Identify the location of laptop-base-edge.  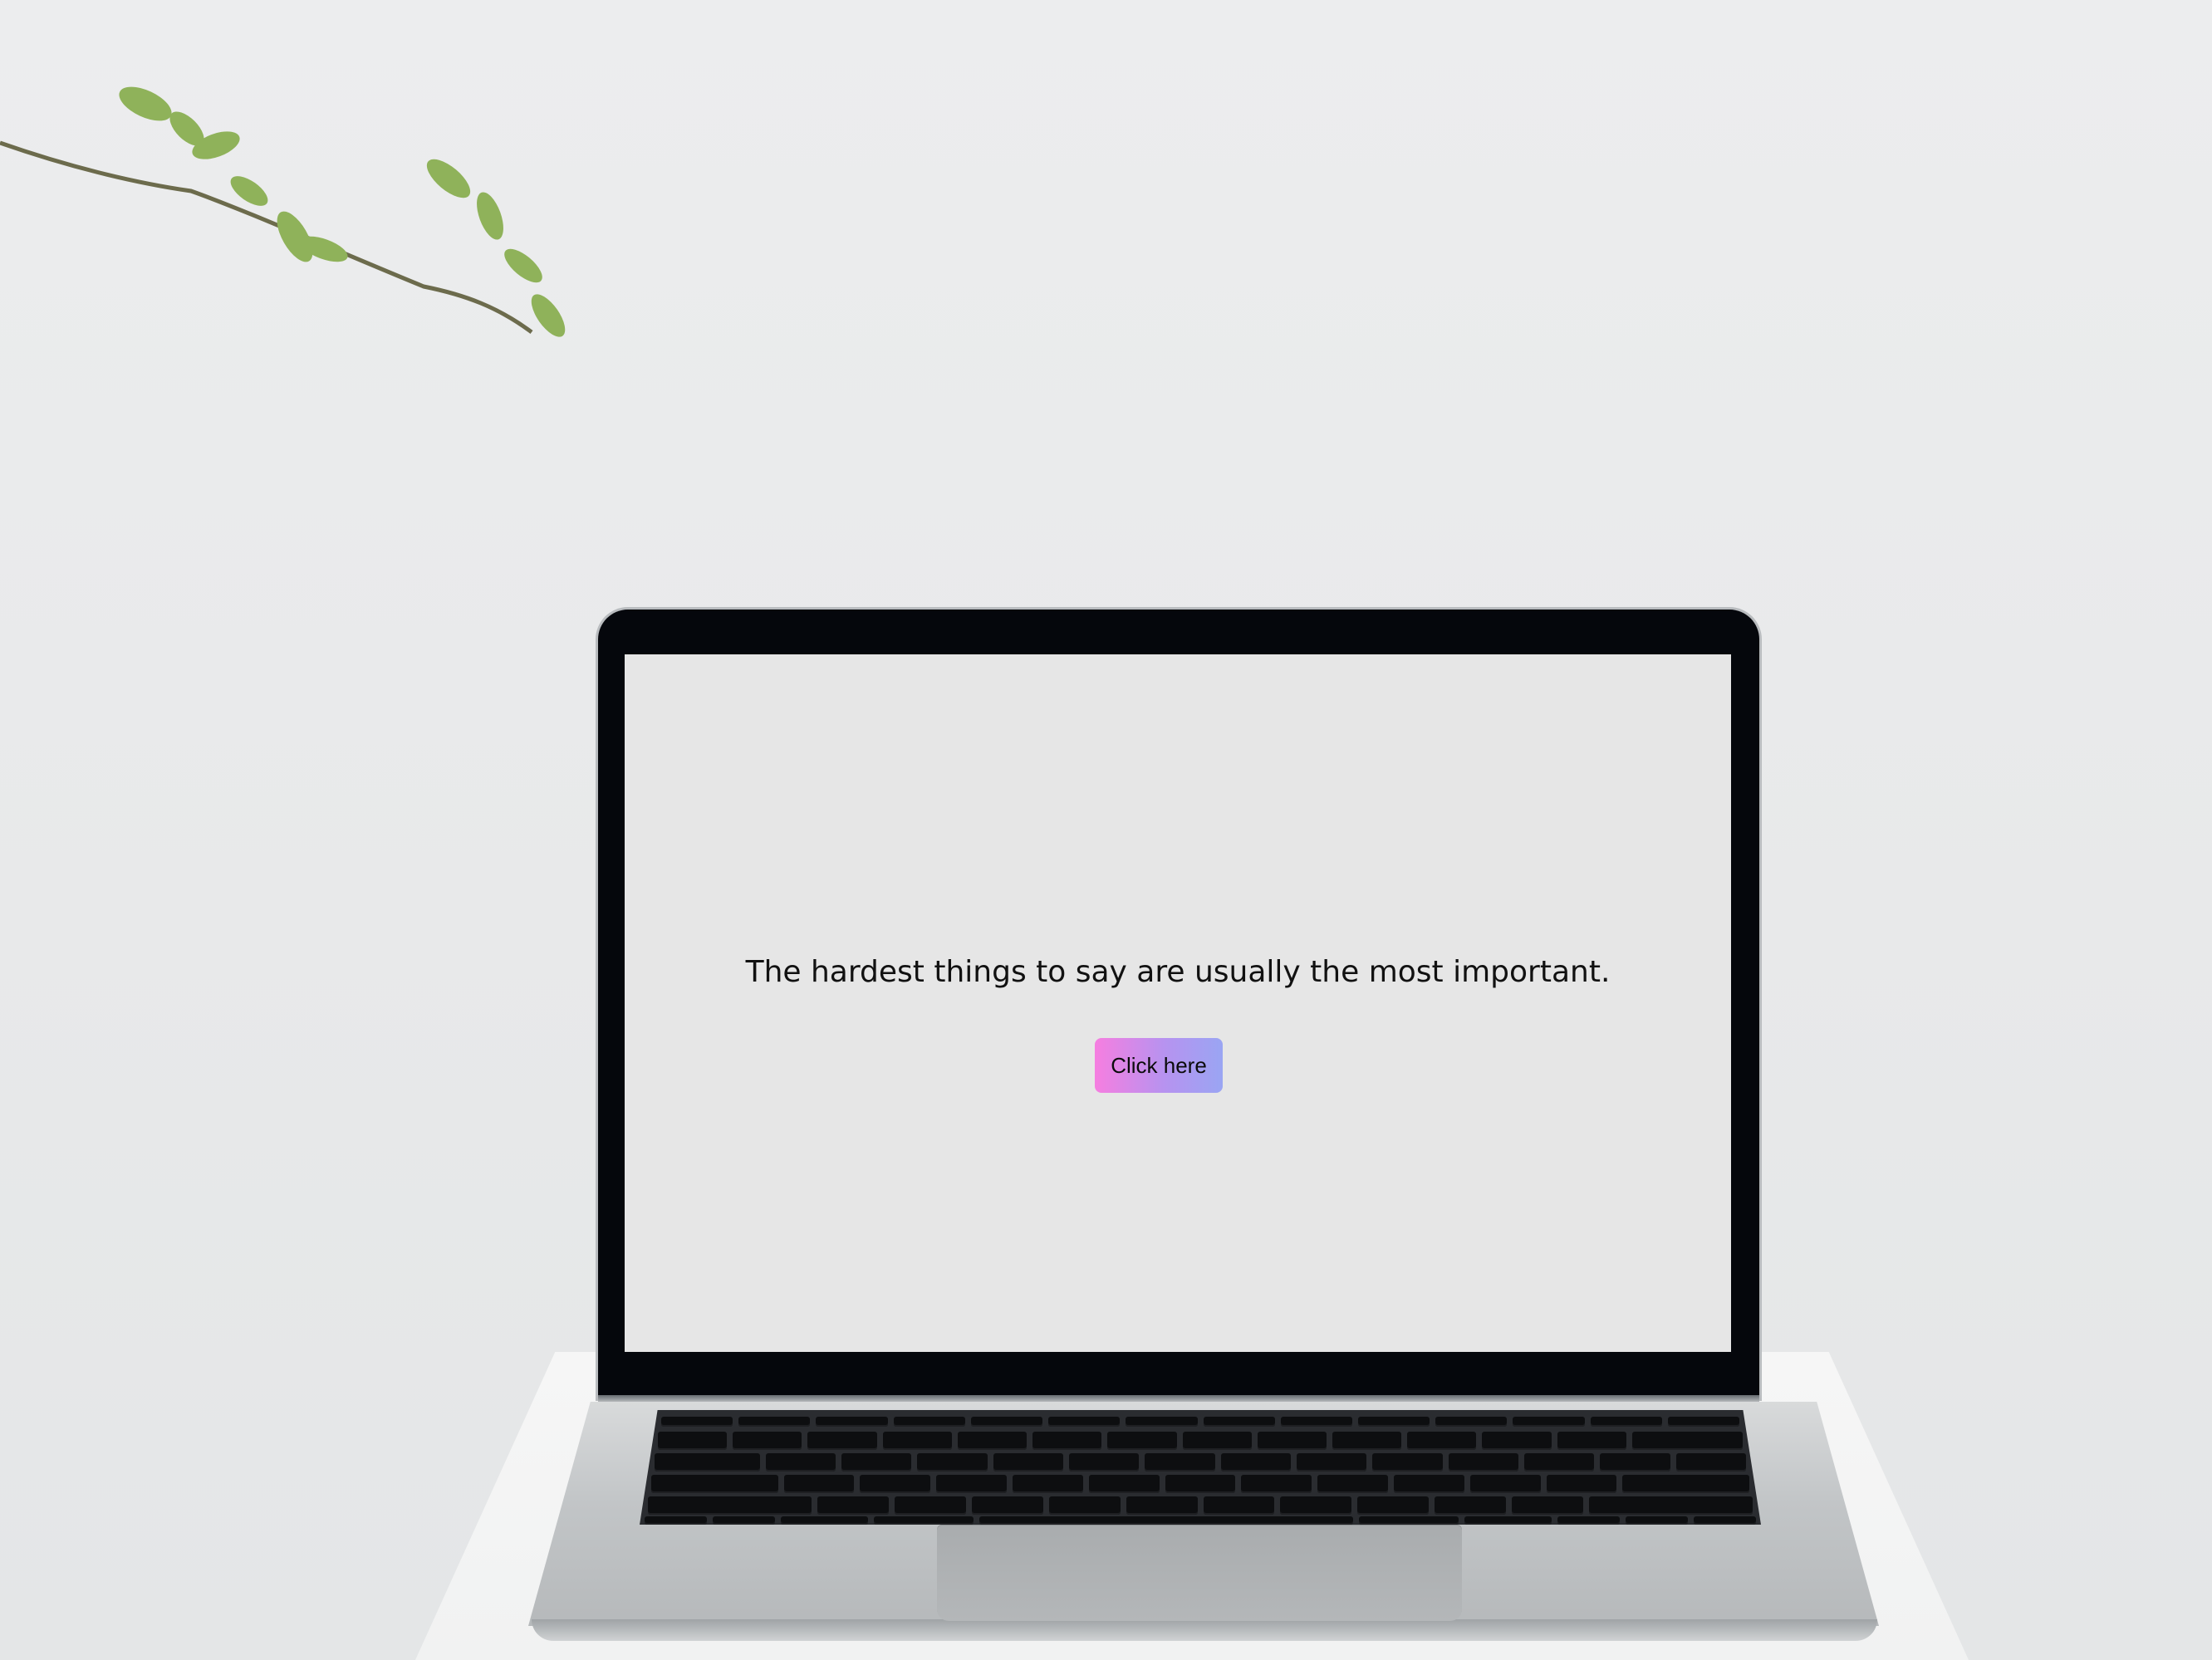
(1204, 1630).